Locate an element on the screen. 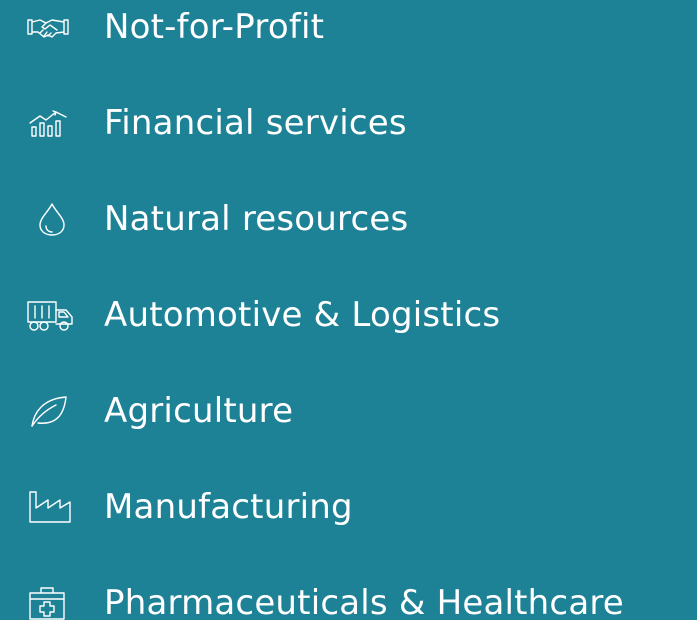 The width and height of the screenshot is (697, 620). industry-item-natural-resources: Natural resources is located at coordinates (348, 219).